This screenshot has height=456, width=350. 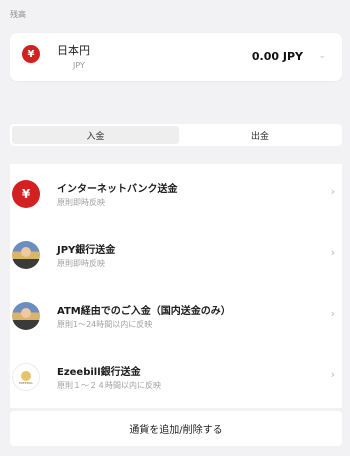 What do you see at coordinates (277, 56) in the screenshot?
I see `balance-amount: 0.00 JPY` at bounding box center [277, 56].